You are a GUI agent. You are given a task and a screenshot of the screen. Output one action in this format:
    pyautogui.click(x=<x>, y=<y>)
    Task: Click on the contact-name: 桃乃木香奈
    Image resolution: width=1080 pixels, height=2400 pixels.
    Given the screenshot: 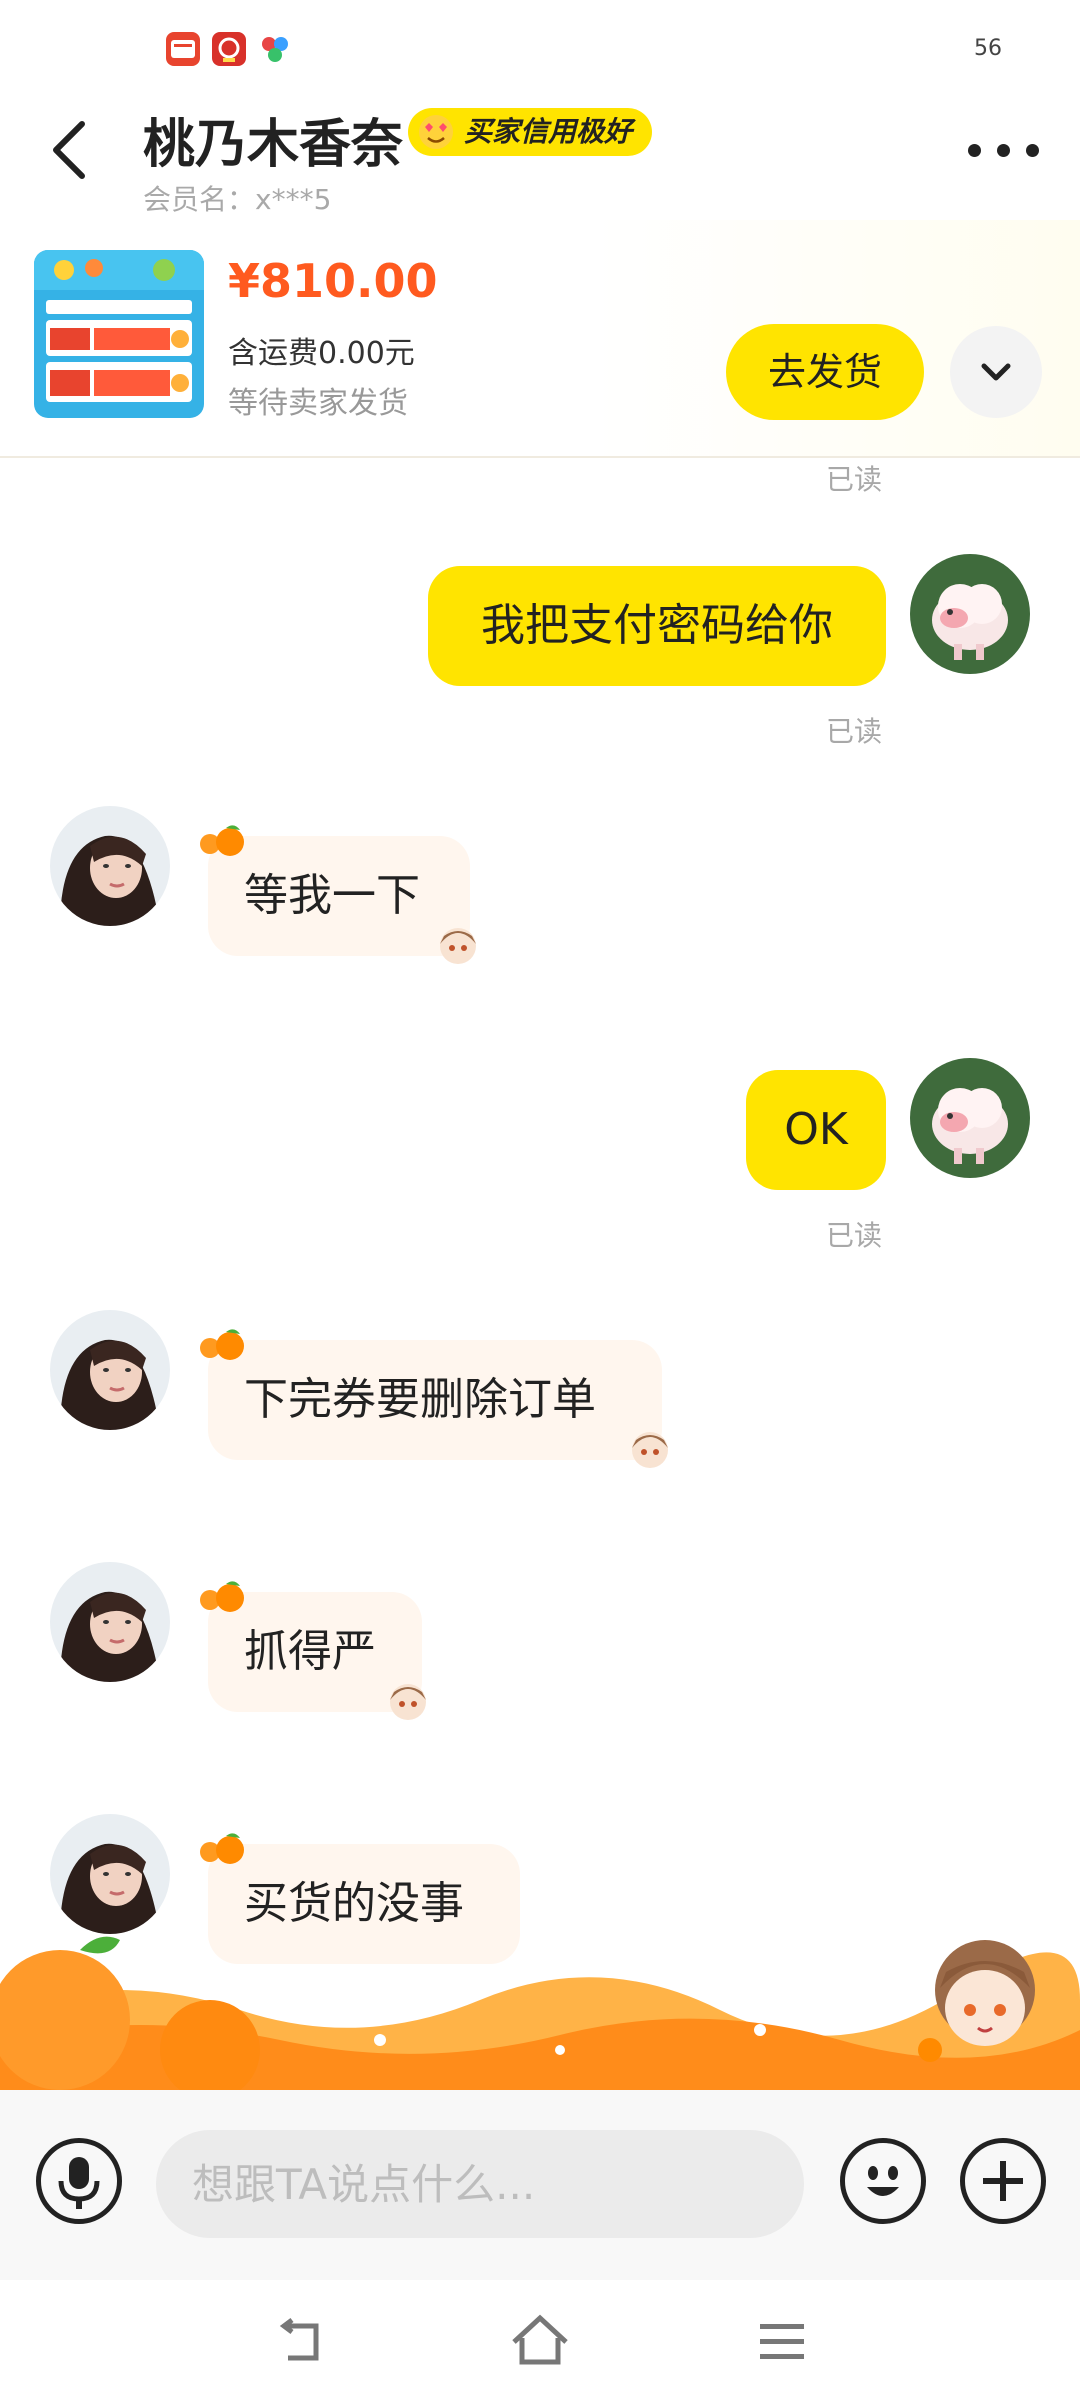 What is the action you would take?
    pyautogui.click(x=273, y=139)
    